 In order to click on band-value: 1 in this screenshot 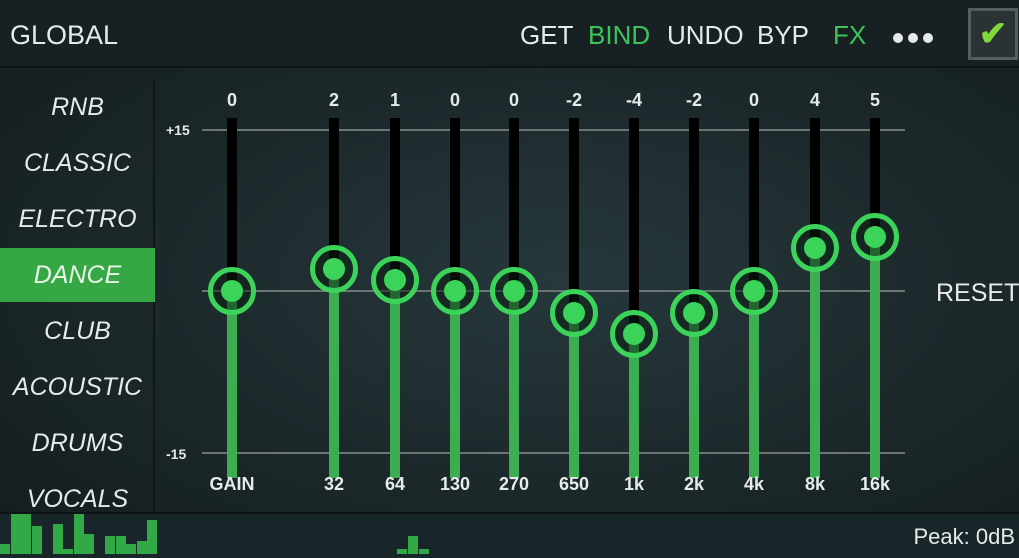, I will do `click(394, 100)`.